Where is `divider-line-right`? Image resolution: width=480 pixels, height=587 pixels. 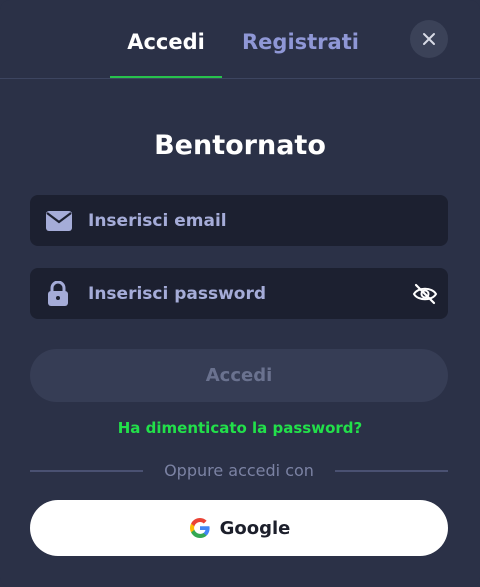
divider-line-right is located at coordinates (391, 471).